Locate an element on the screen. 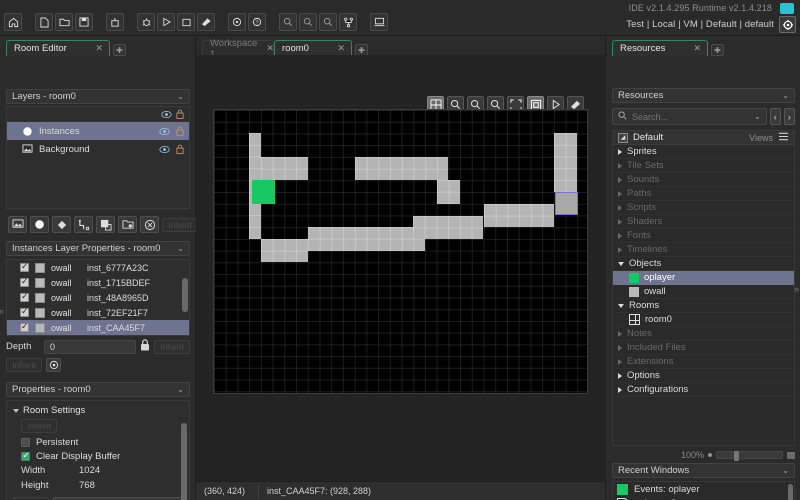 The height and width of the screenshot is (500, 800). table-row: owall inst_CAA45F7 is located at coordinates (98, 327).